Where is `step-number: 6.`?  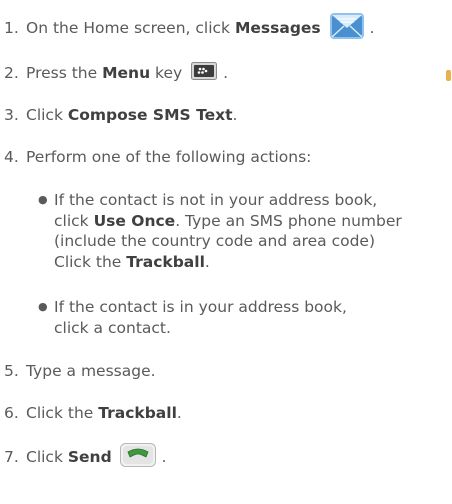
step-number: 6. is located at coordinates (11, 413).